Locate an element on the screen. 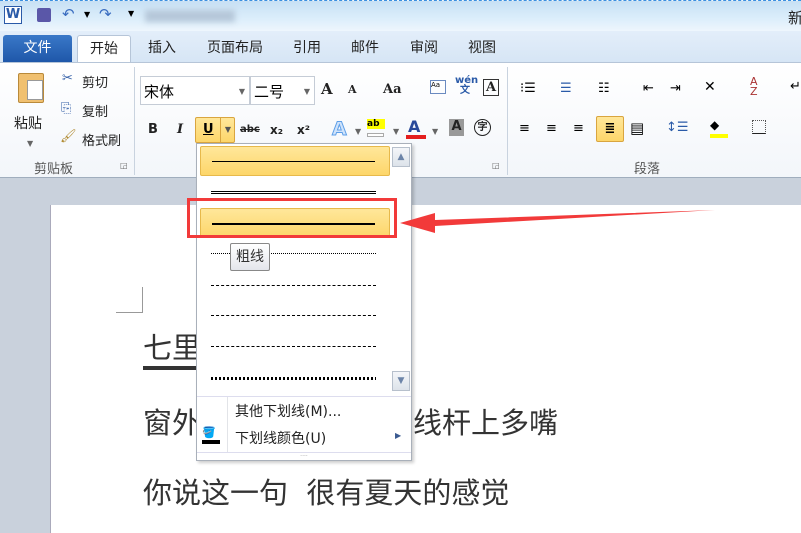 This screenshot has height=533, width=801. strikethrough-button: abc is located at coordinates (250, 129).